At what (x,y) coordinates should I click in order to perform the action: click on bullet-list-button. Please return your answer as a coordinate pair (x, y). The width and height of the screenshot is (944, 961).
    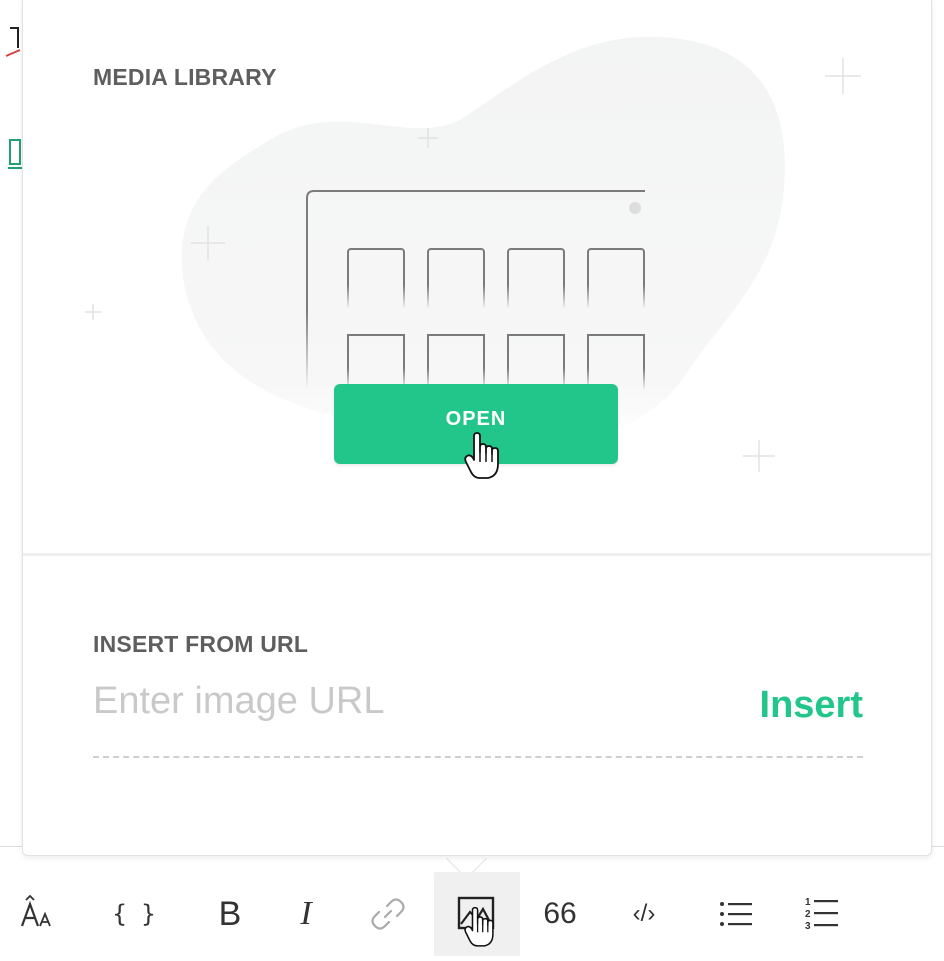
    Looking at the image, I should click on (736, 914).